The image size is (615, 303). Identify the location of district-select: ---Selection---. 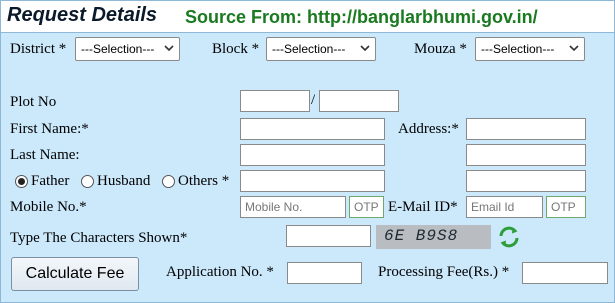
(127, 49).